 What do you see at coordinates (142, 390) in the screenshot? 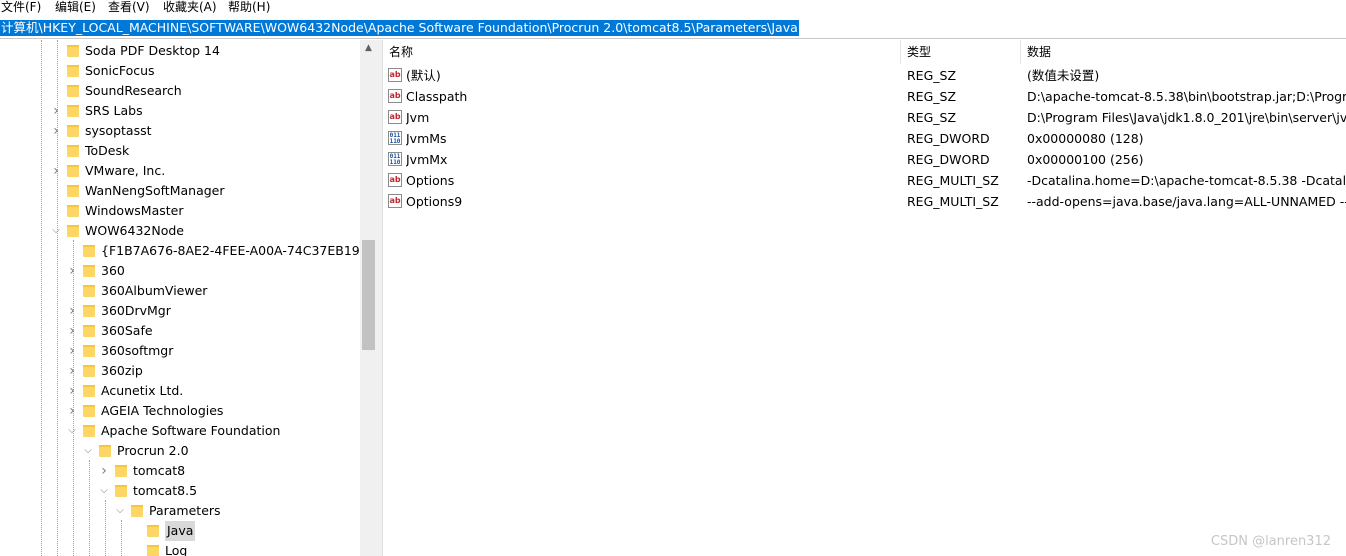
I see `tree-item-label: Acunetix Ltd.` at bounding box center [142, 390].